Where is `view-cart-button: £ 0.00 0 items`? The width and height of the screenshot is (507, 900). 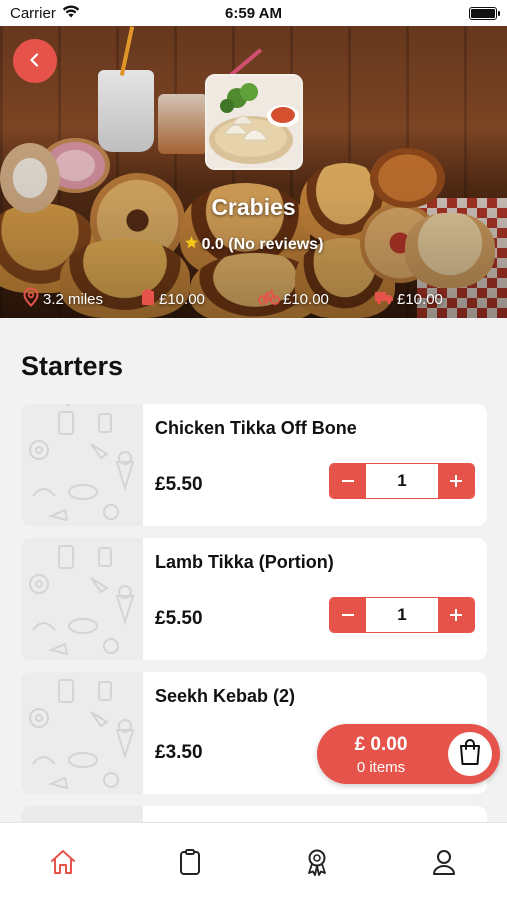 view-cart-button: £ 0.00 0 items is located at coordinates (408, 754).